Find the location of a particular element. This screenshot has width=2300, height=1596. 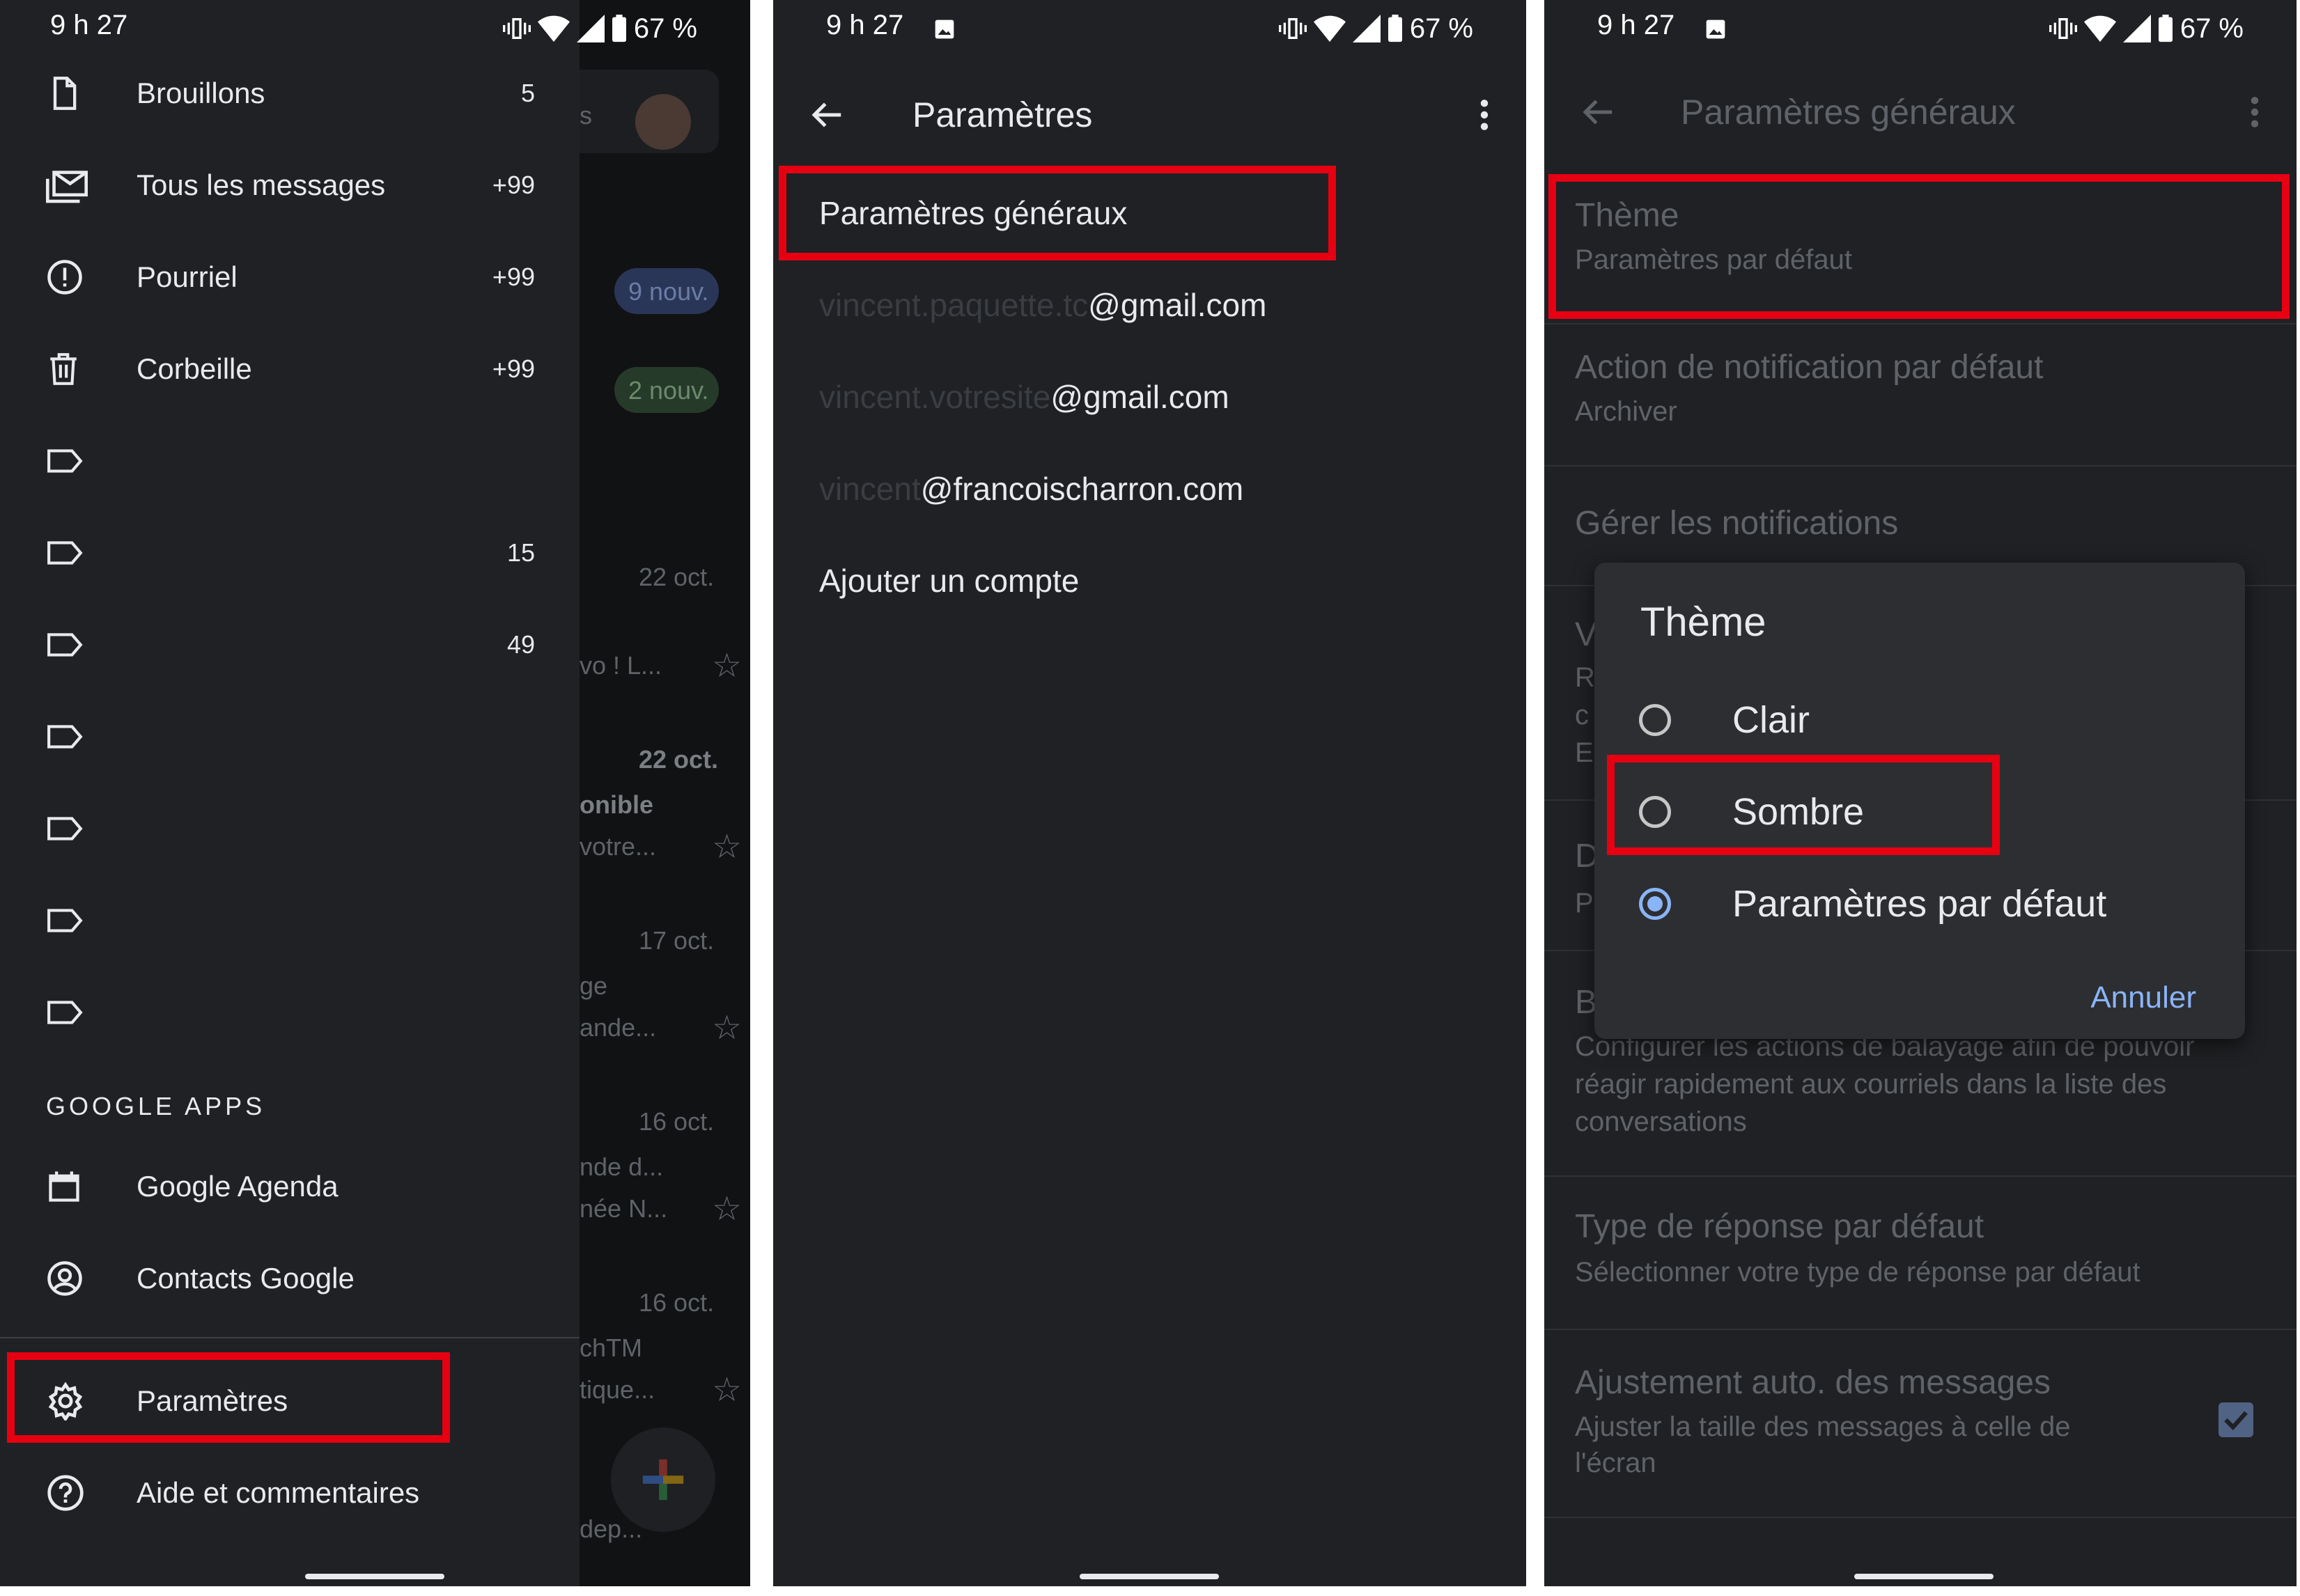

setting-subtitle: R is located at coordinates (1585, 677).